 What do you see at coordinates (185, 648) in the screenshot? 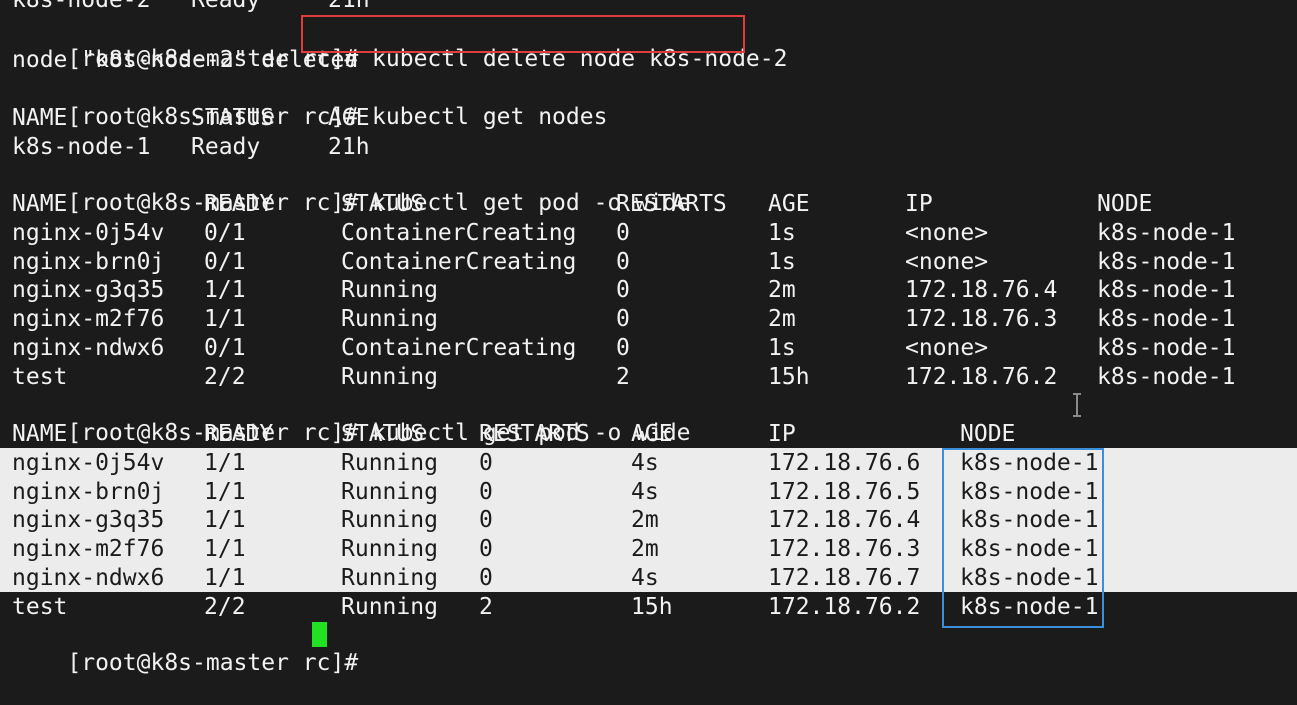
I see `final-prompt-line: [root@k8s-master rc]#` at bounding box center [185, 648].